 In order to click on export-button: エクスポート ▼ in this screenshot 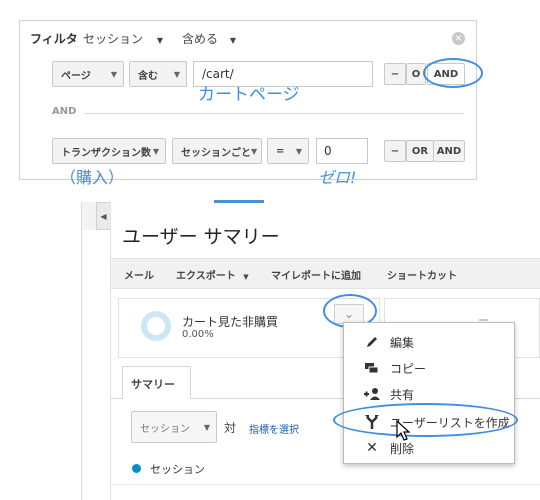, I will do `click(212, 274)`.